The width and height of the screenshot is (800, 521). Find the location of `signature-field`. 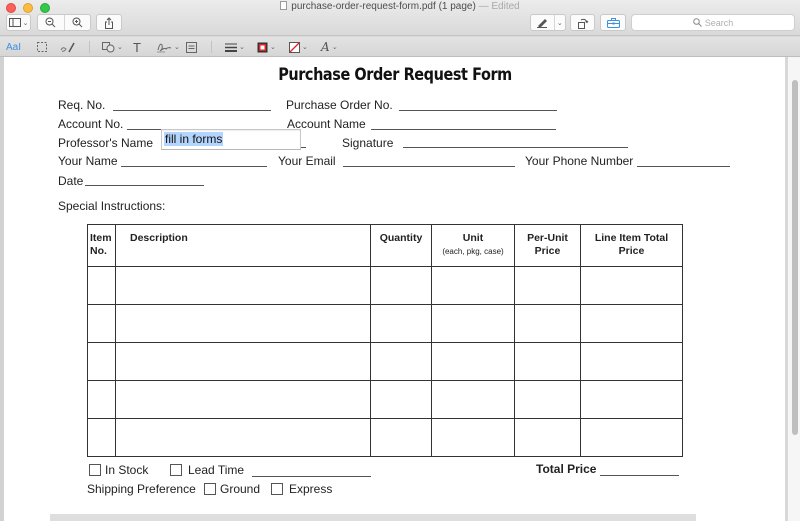

signature-field is located at coordinates (515, 147).